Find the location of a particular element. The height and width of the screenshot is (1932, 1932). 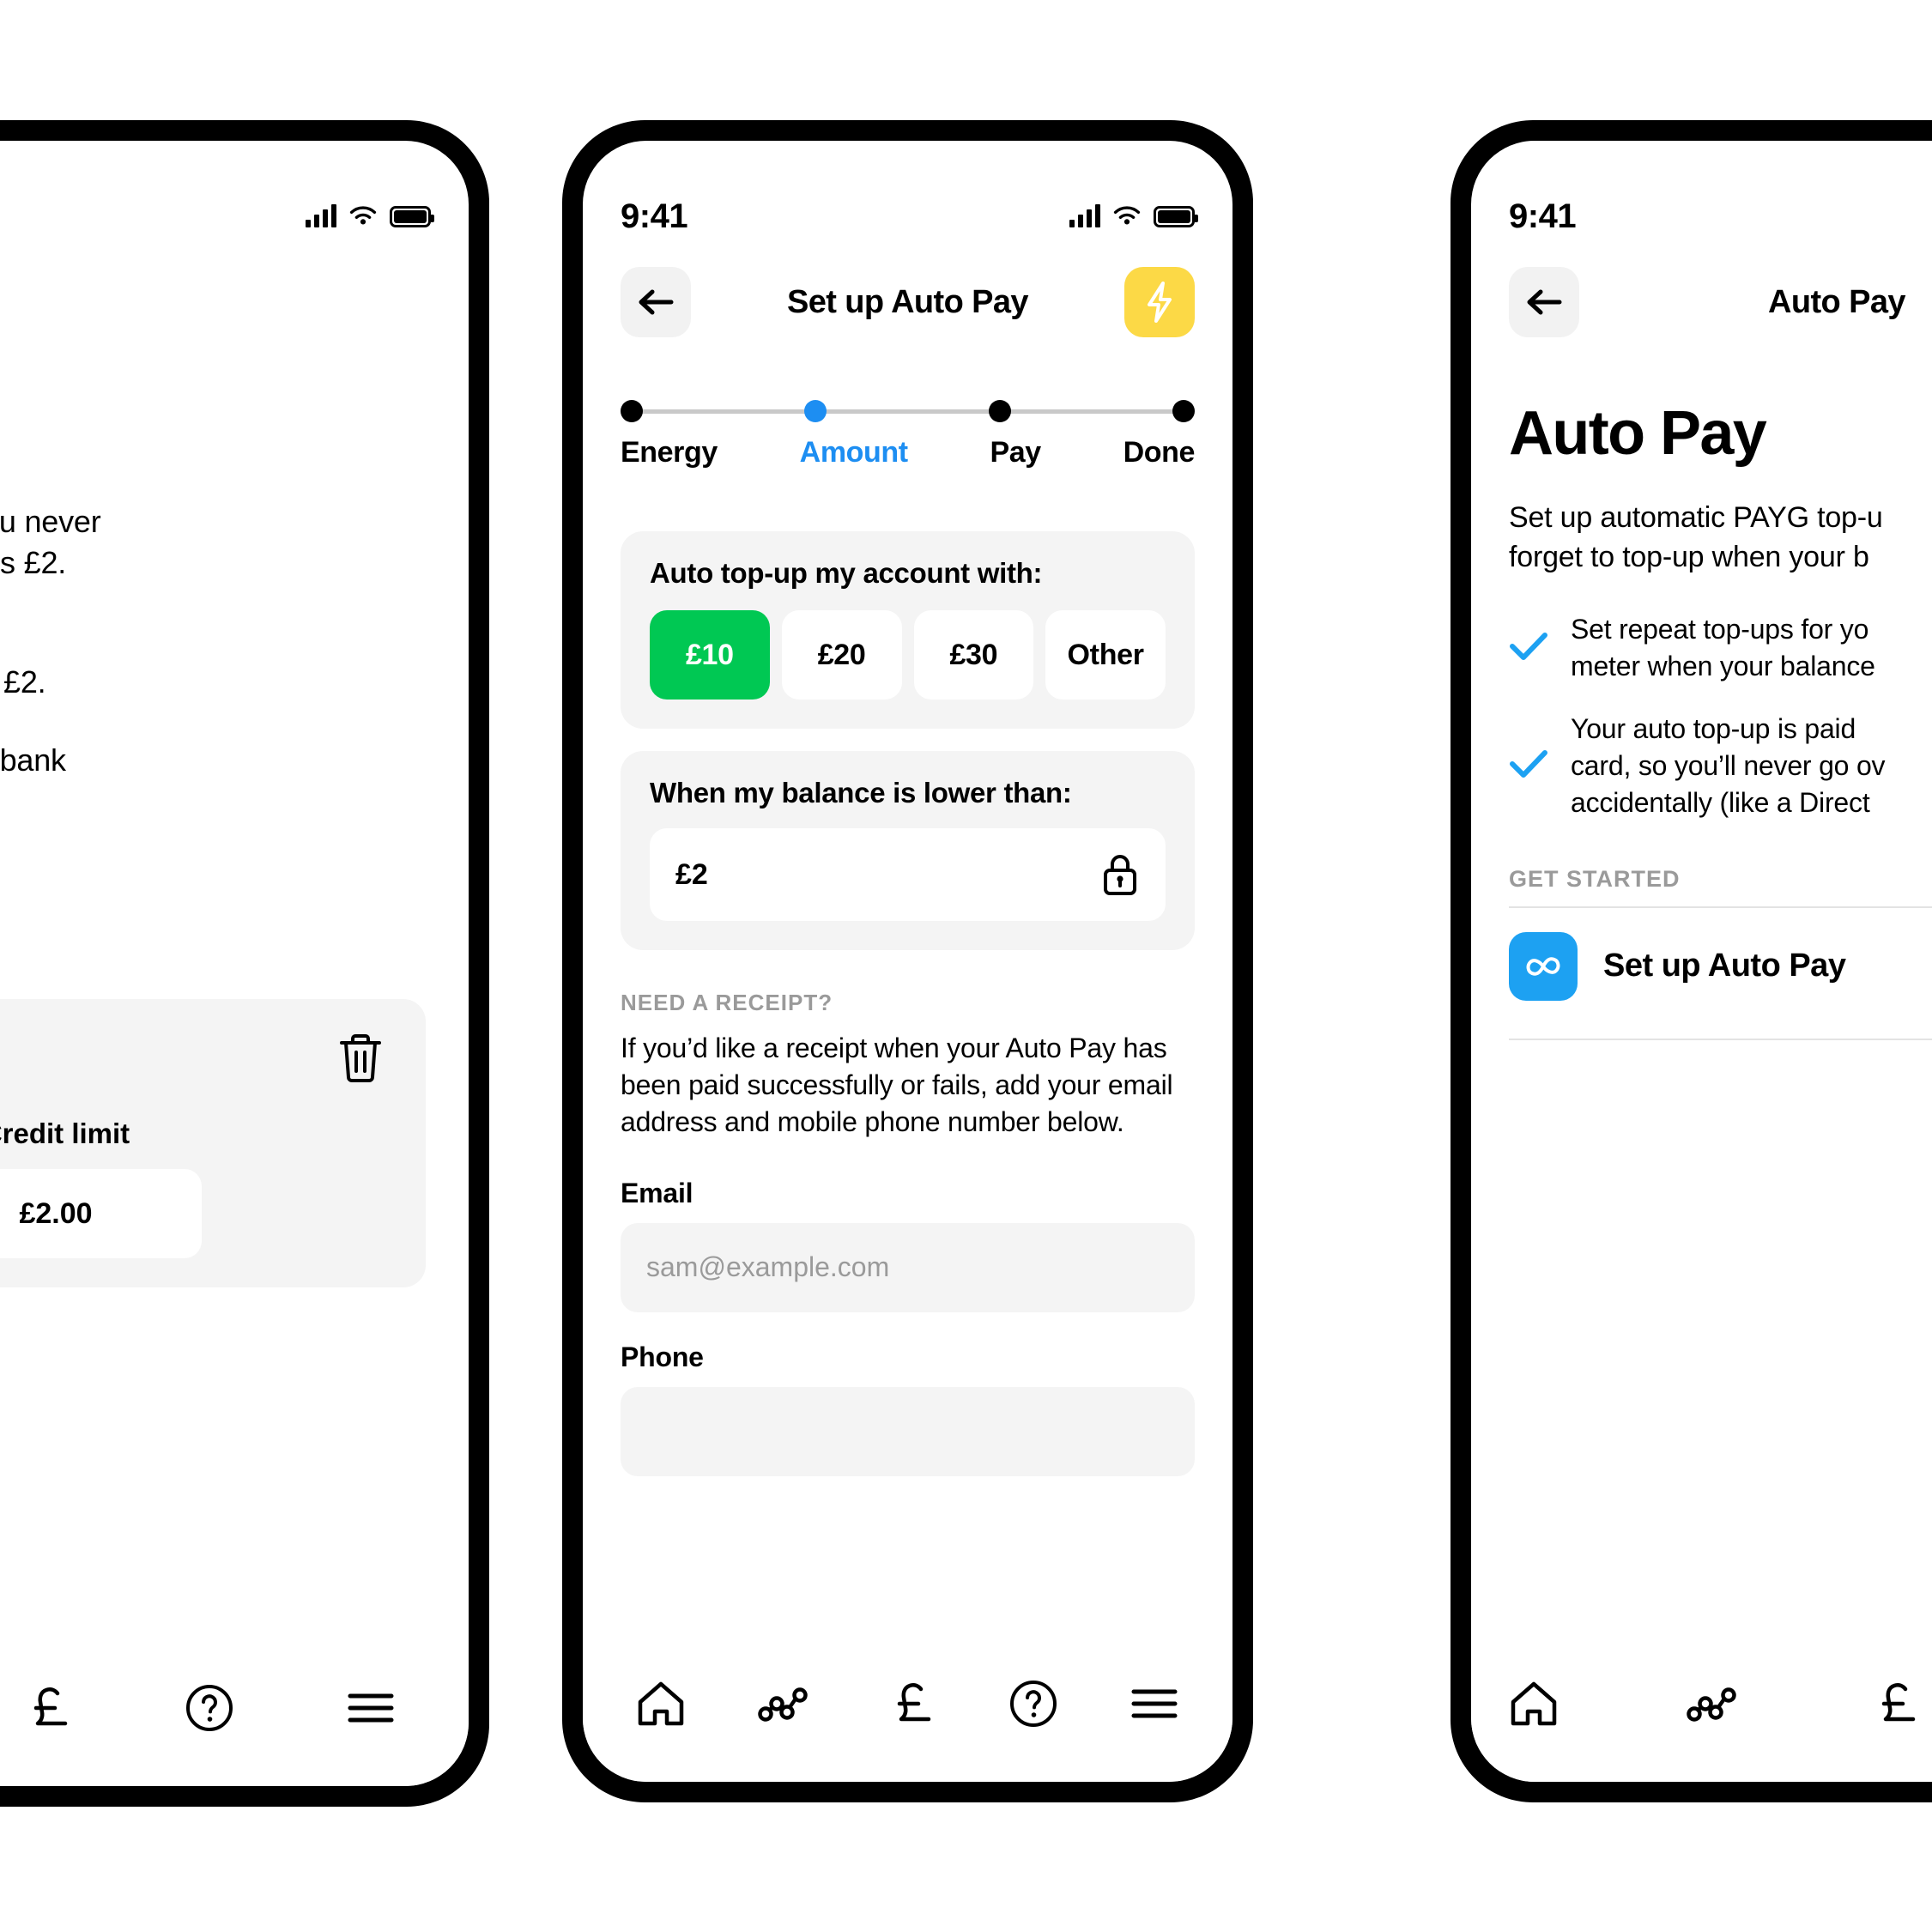

stepper-label-energy: Energy is located at coordinates (670, 452).